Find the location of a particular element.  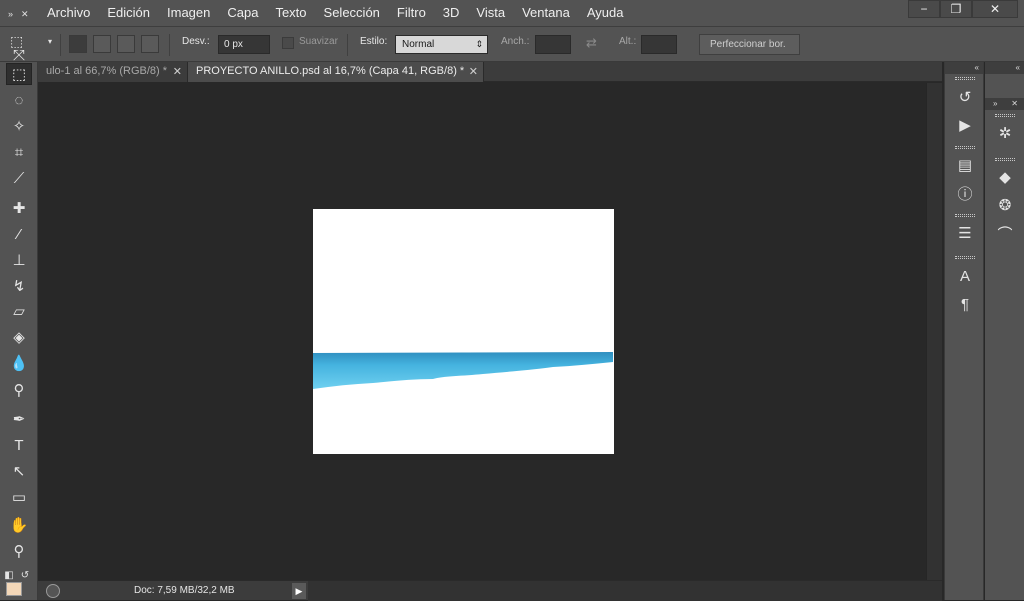

close-button: ✕ is located at coordinates (995, 9).